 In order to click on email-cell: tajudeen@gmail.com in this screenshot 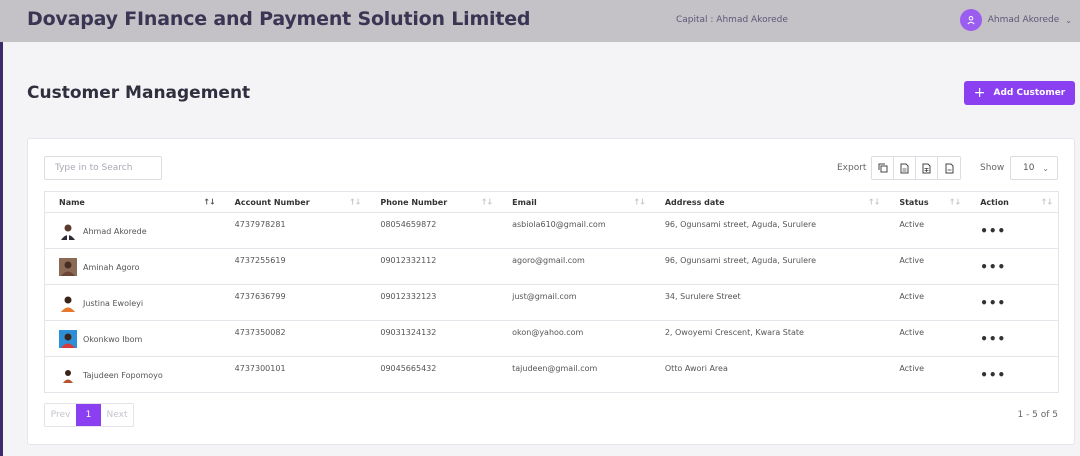, I will do `click(555, 368)`.